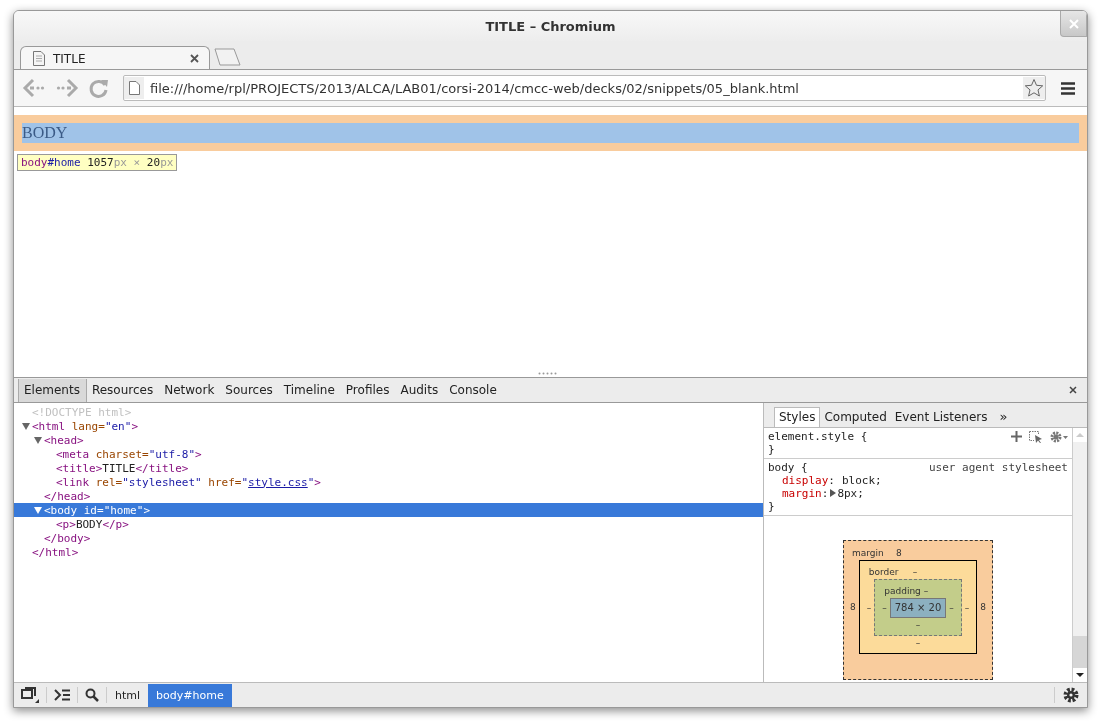 The width and height of the screenshot is (1101, 722). I want to click on dom-node: <meta charset="utf-8">, so click(129, 454).